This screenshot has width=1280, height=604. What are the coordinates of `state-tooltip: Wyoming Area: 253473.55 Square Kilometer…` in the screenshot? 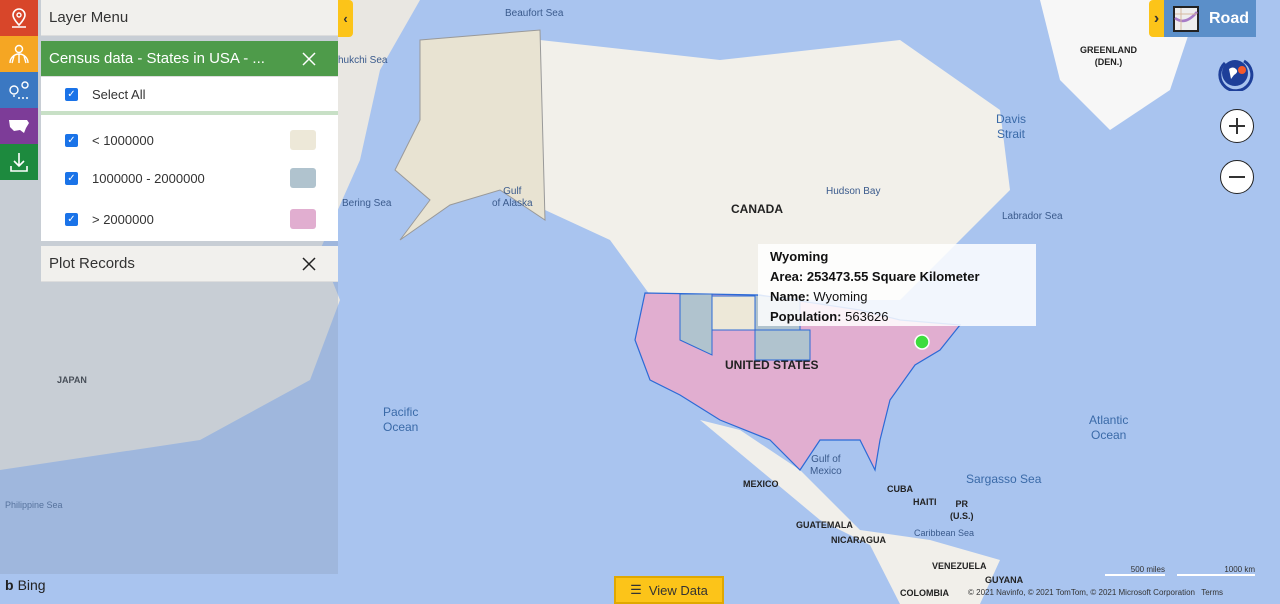 It's located at (897, 285).